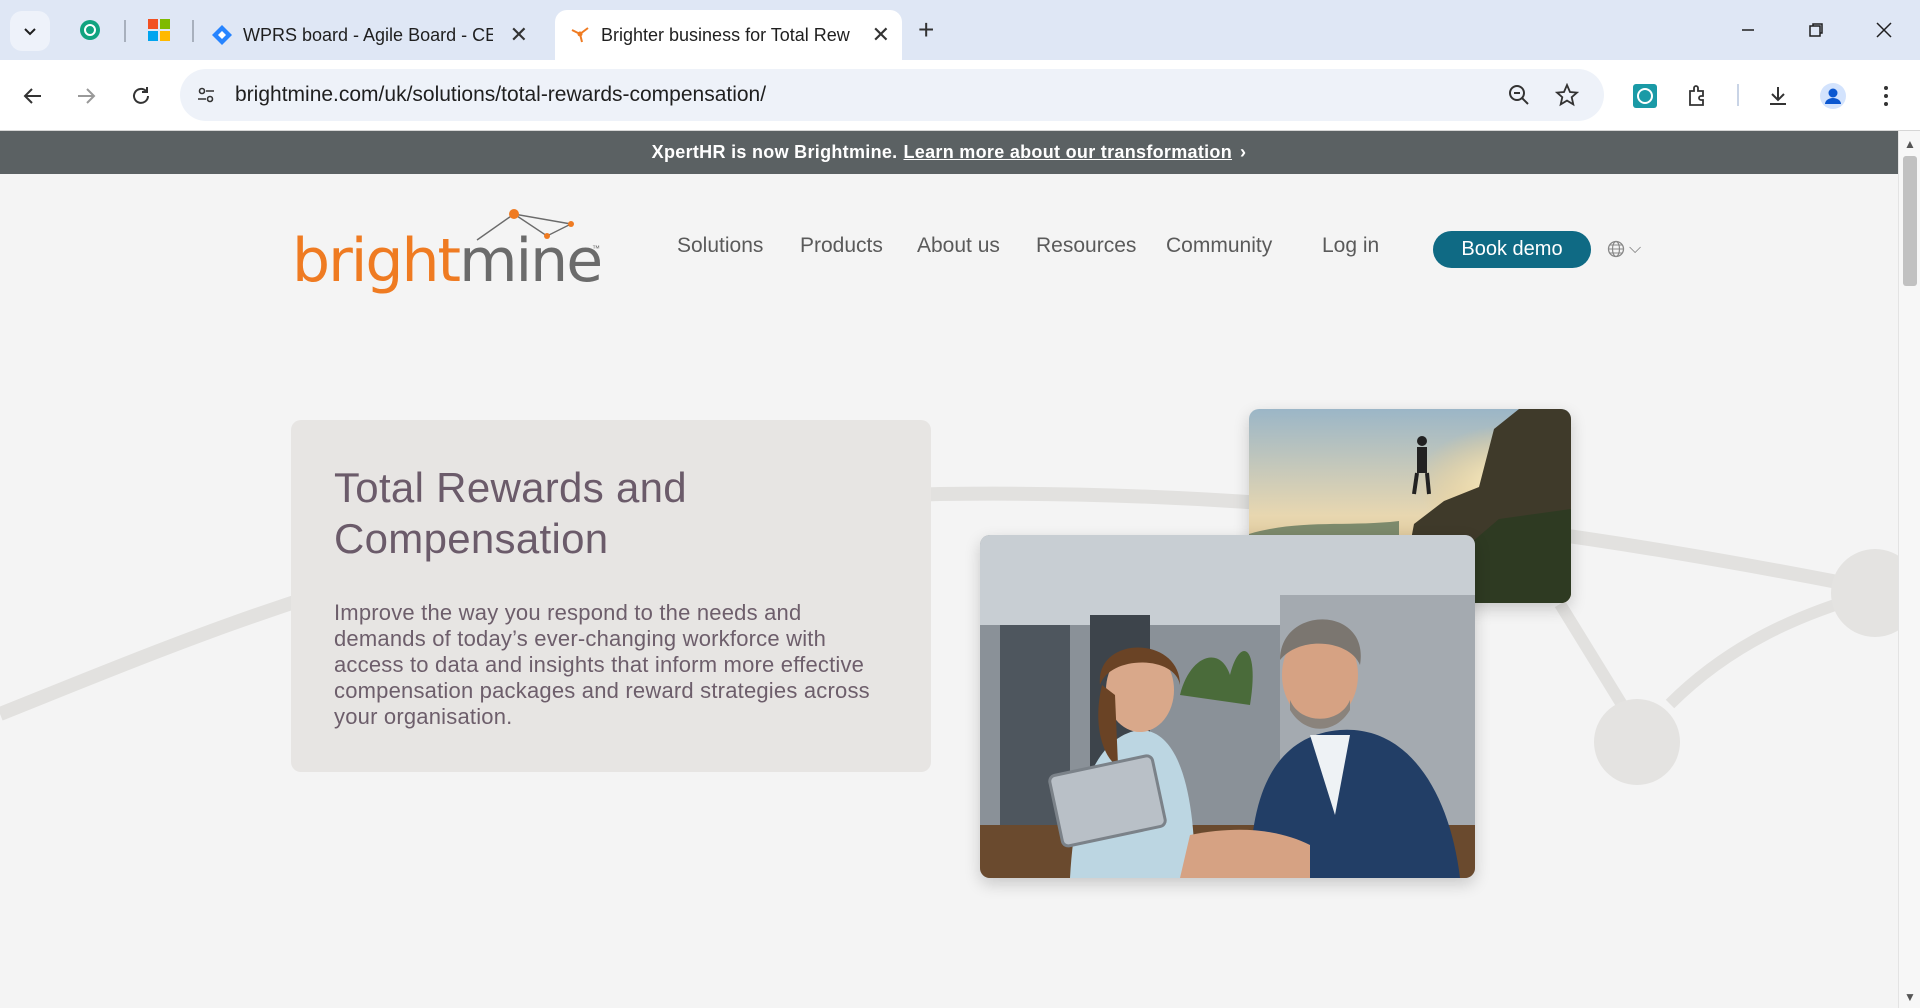 Image resolution: width=1920 pixels, height=1008 pixels. Describe the element at coordinates (1067, 152) in the screenshot. I see `announcement-link: Learn more about our transformation` at that location.